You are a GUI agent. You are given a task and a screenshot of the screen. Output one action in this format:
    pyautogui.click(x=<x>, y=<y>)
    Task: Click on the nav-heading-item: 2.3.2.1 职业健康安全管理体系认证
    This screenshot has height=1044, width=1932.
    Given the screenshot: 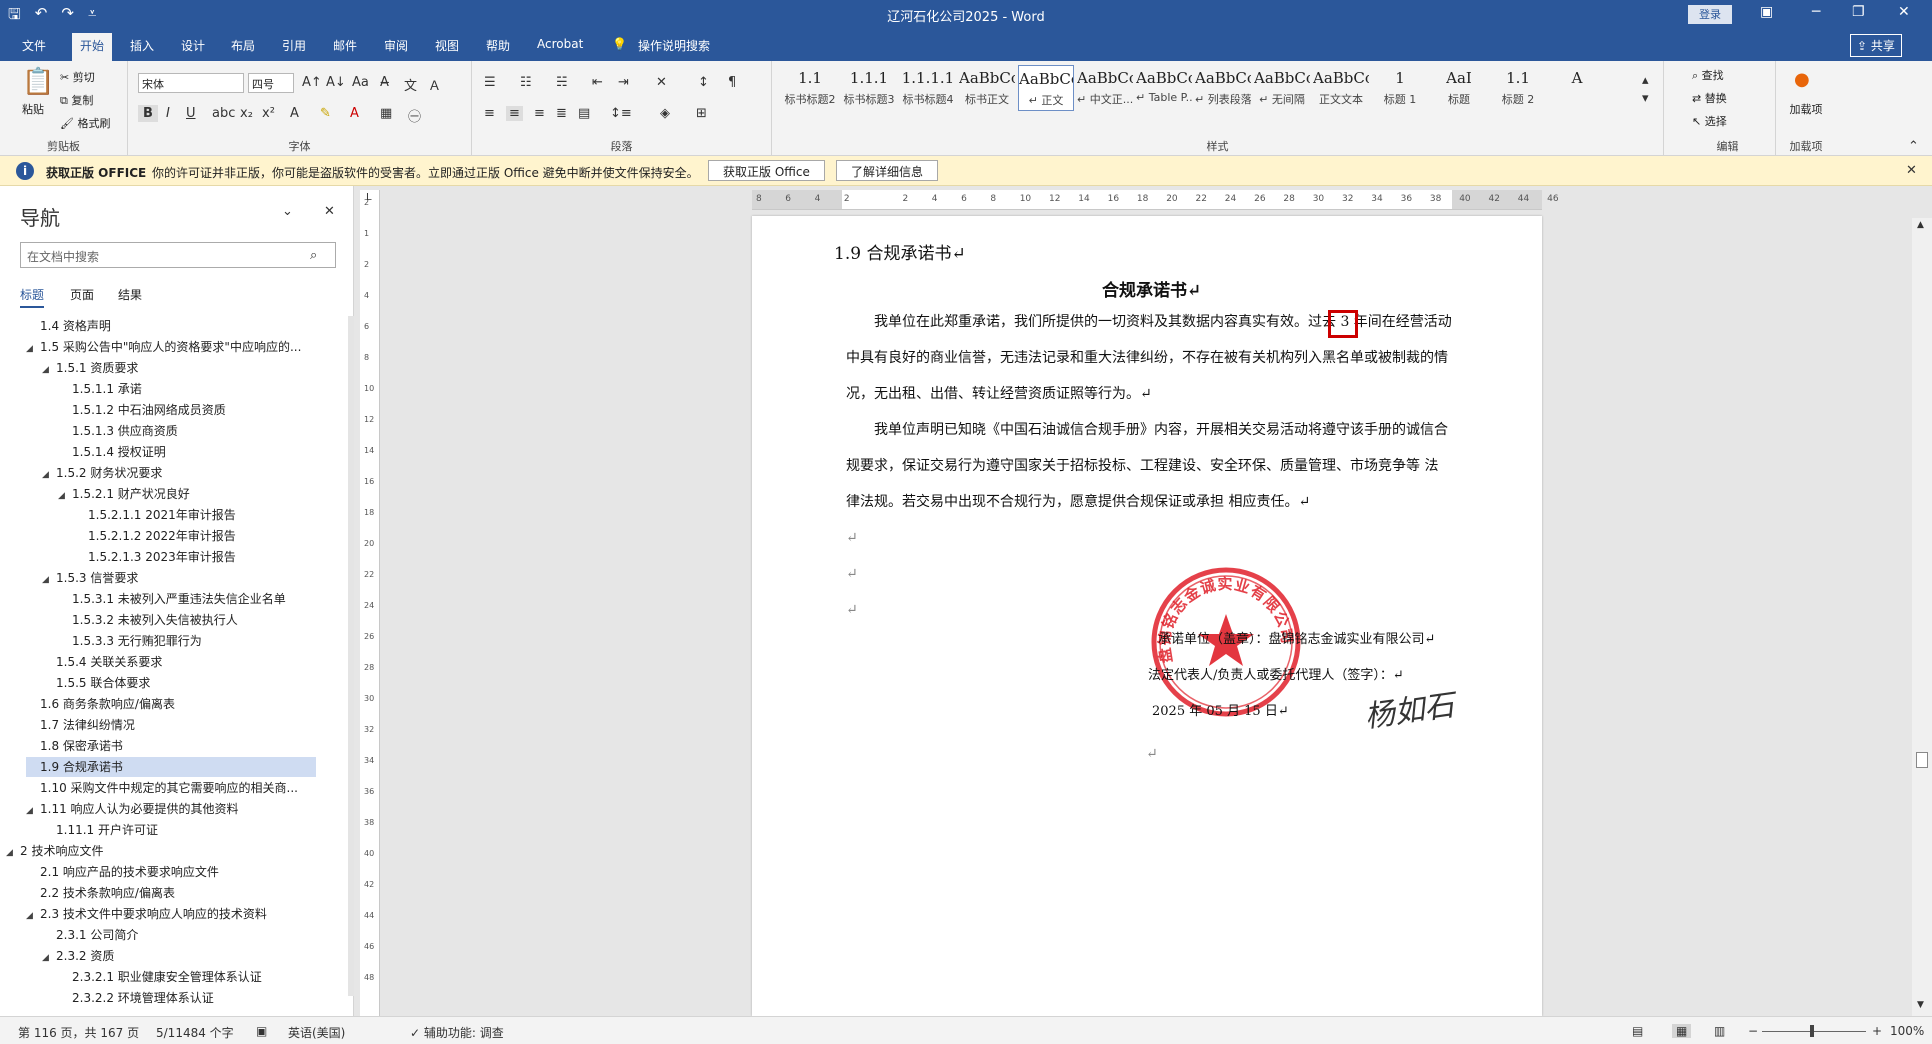 What is the action you would take?
    pyautogui.click(x=187, y=977)
    